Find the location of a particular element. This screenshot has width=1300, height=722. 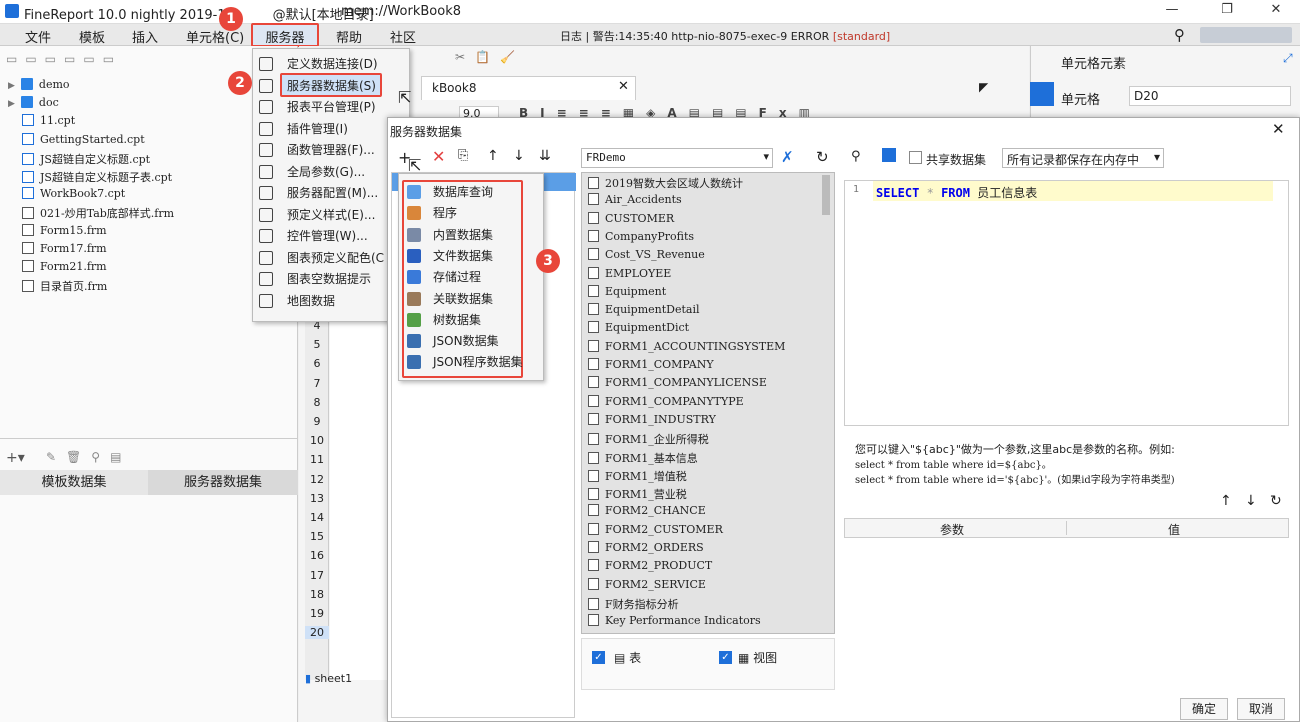

table-item: F财务指标分析 is located at coordinates (633, 605).